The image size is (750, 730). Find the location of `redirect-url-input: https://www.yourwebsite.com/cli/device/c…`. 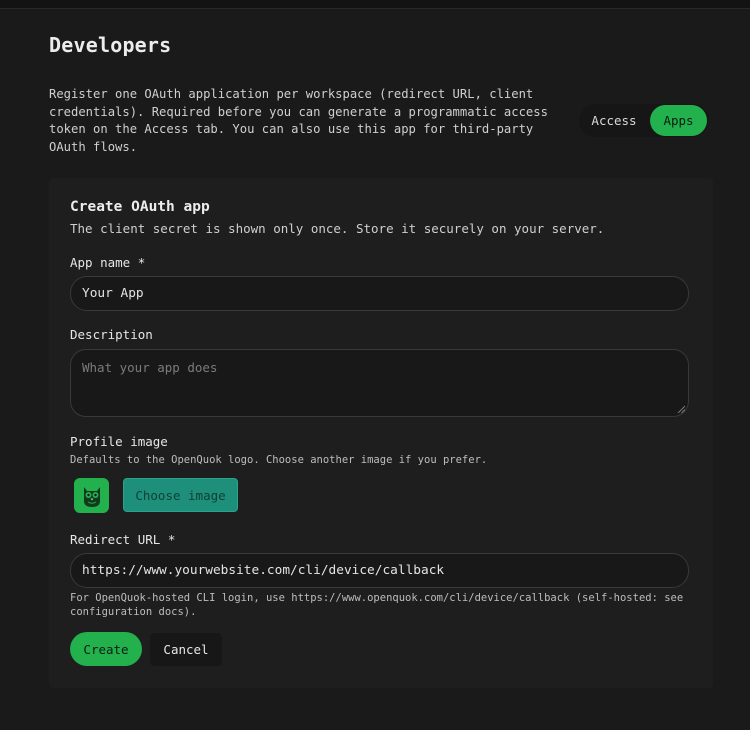

redirect-url-input: https://www.yourwebsite.com/cli/device/c… is located at coordinates (379, 570).